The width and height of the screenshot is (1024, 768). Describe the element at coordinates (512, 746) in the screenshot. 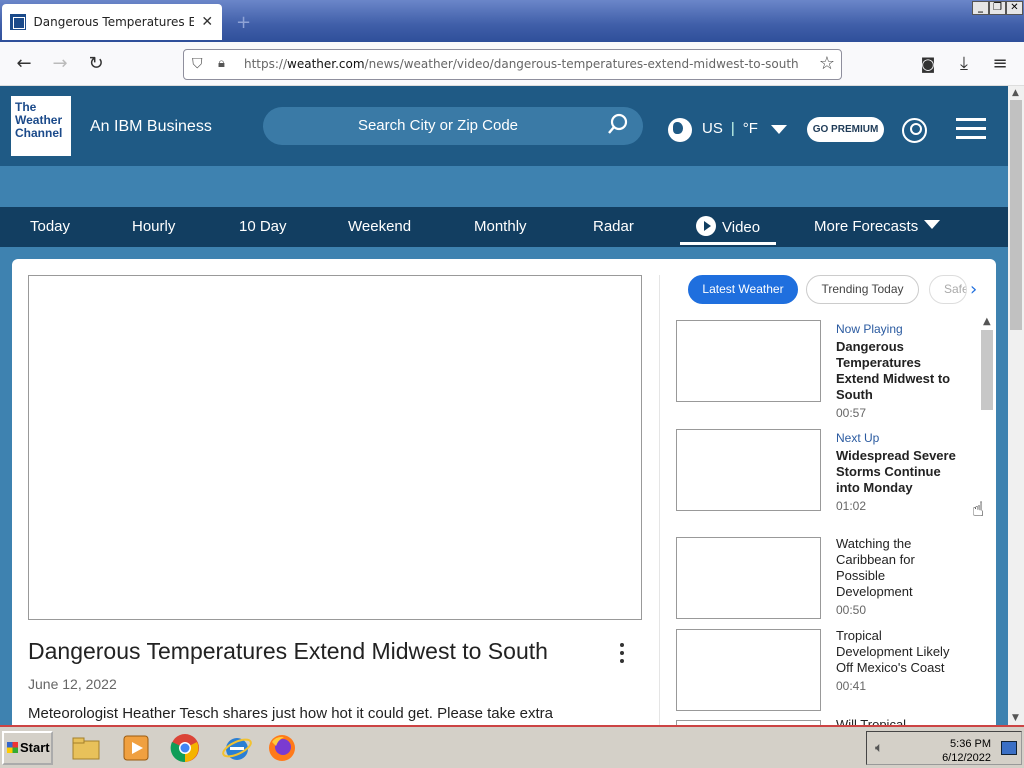

I see `os-taskbar: Start 🔈︎ 5:36 PM 6/12/2022` at that location.